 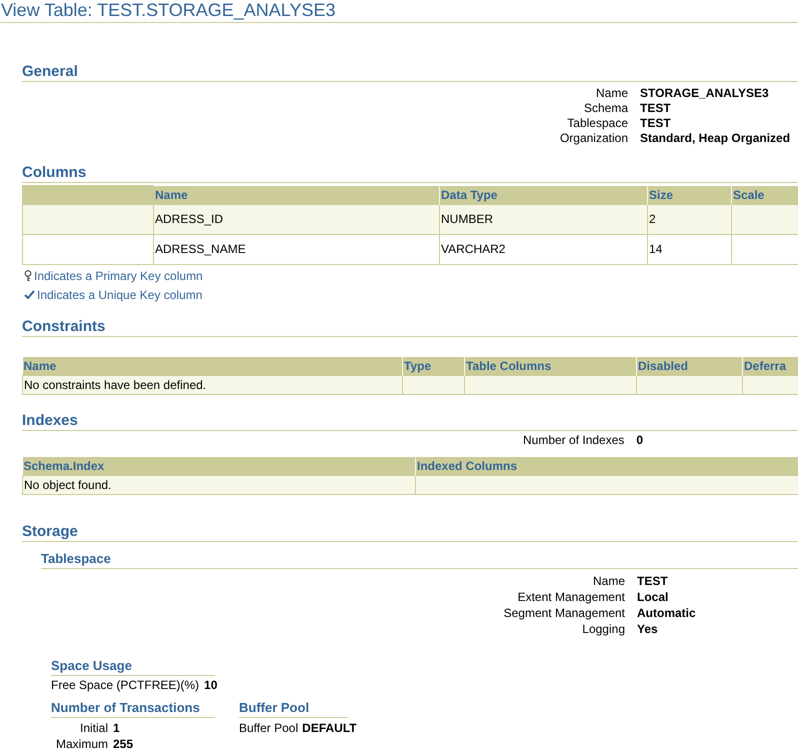 I want to click on table-cell: 2, so click(x=690, y=219).